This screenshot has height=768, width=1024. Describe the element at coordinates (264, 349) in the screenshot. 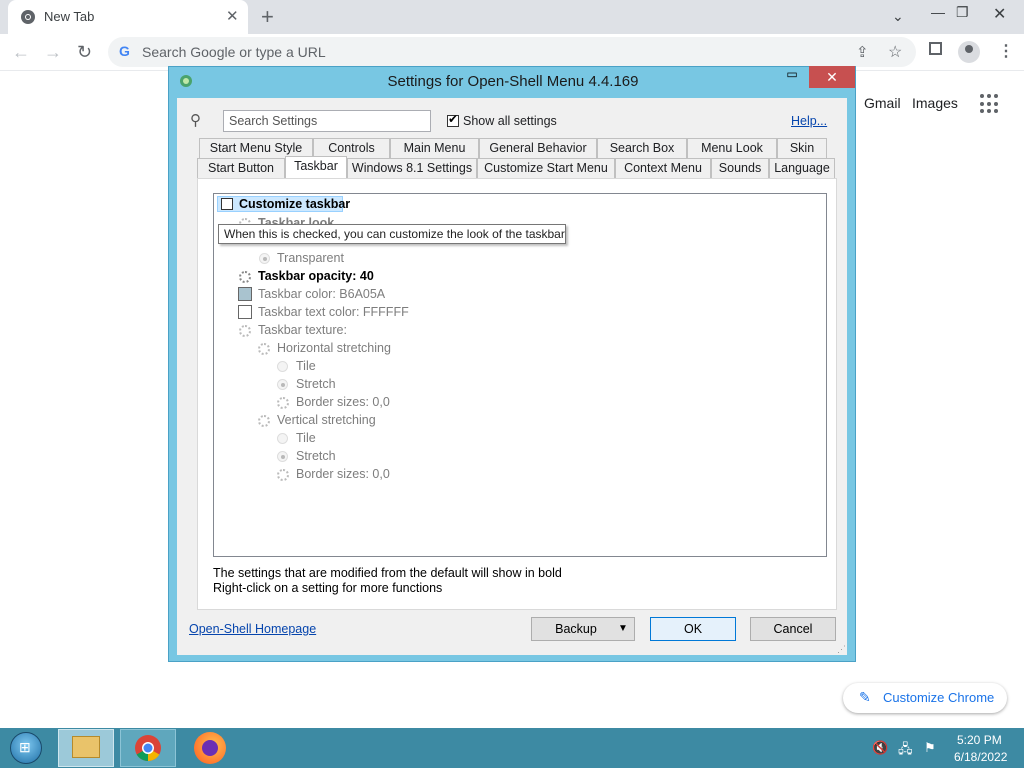

I see `horizontal-gear-icon` at that location.